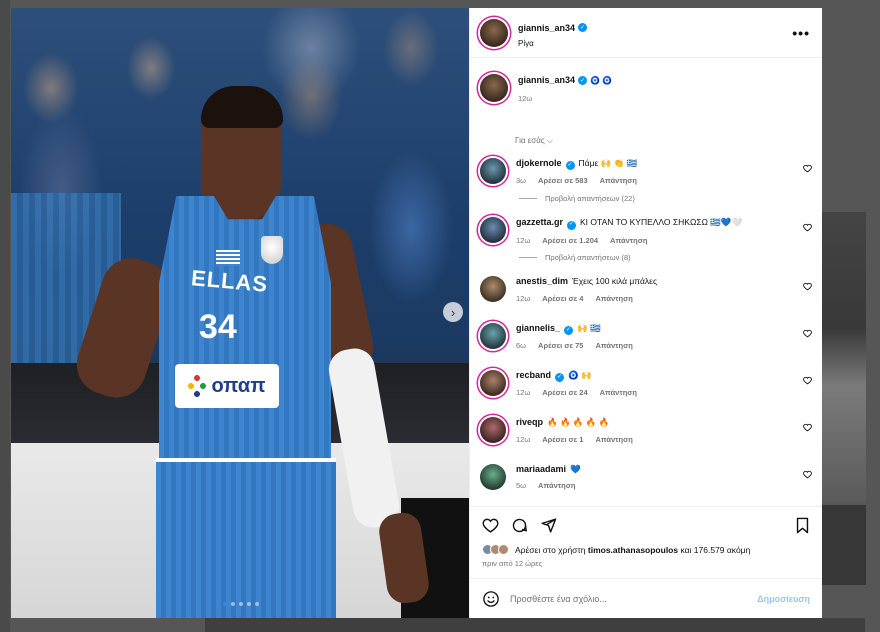  Describe the element at coordinates (560, 346) in the screenshot. I see `comment-likes: Αρέσει σε 75` at that location.